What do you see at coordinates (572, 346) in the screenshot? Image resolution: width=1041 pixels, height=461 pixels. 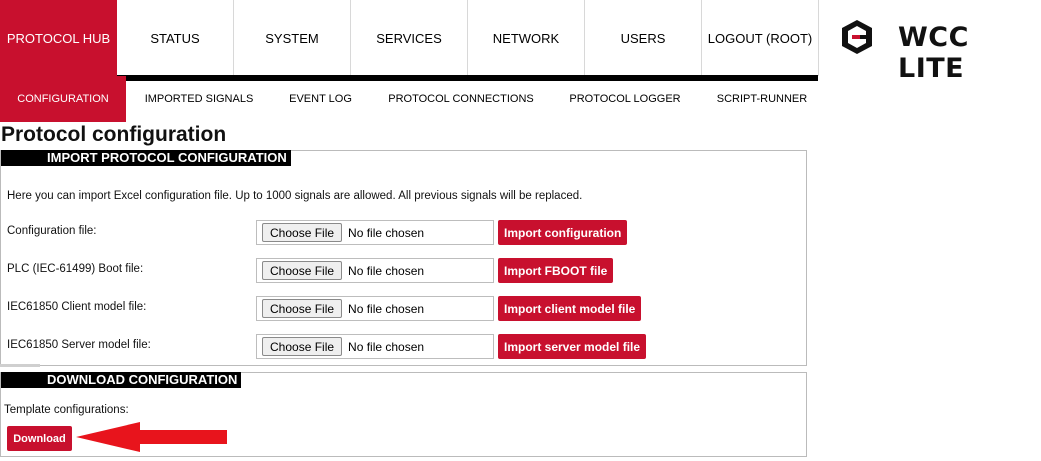 I see `import-server-model-button: Import server model file` at bounding box center [572, 346].